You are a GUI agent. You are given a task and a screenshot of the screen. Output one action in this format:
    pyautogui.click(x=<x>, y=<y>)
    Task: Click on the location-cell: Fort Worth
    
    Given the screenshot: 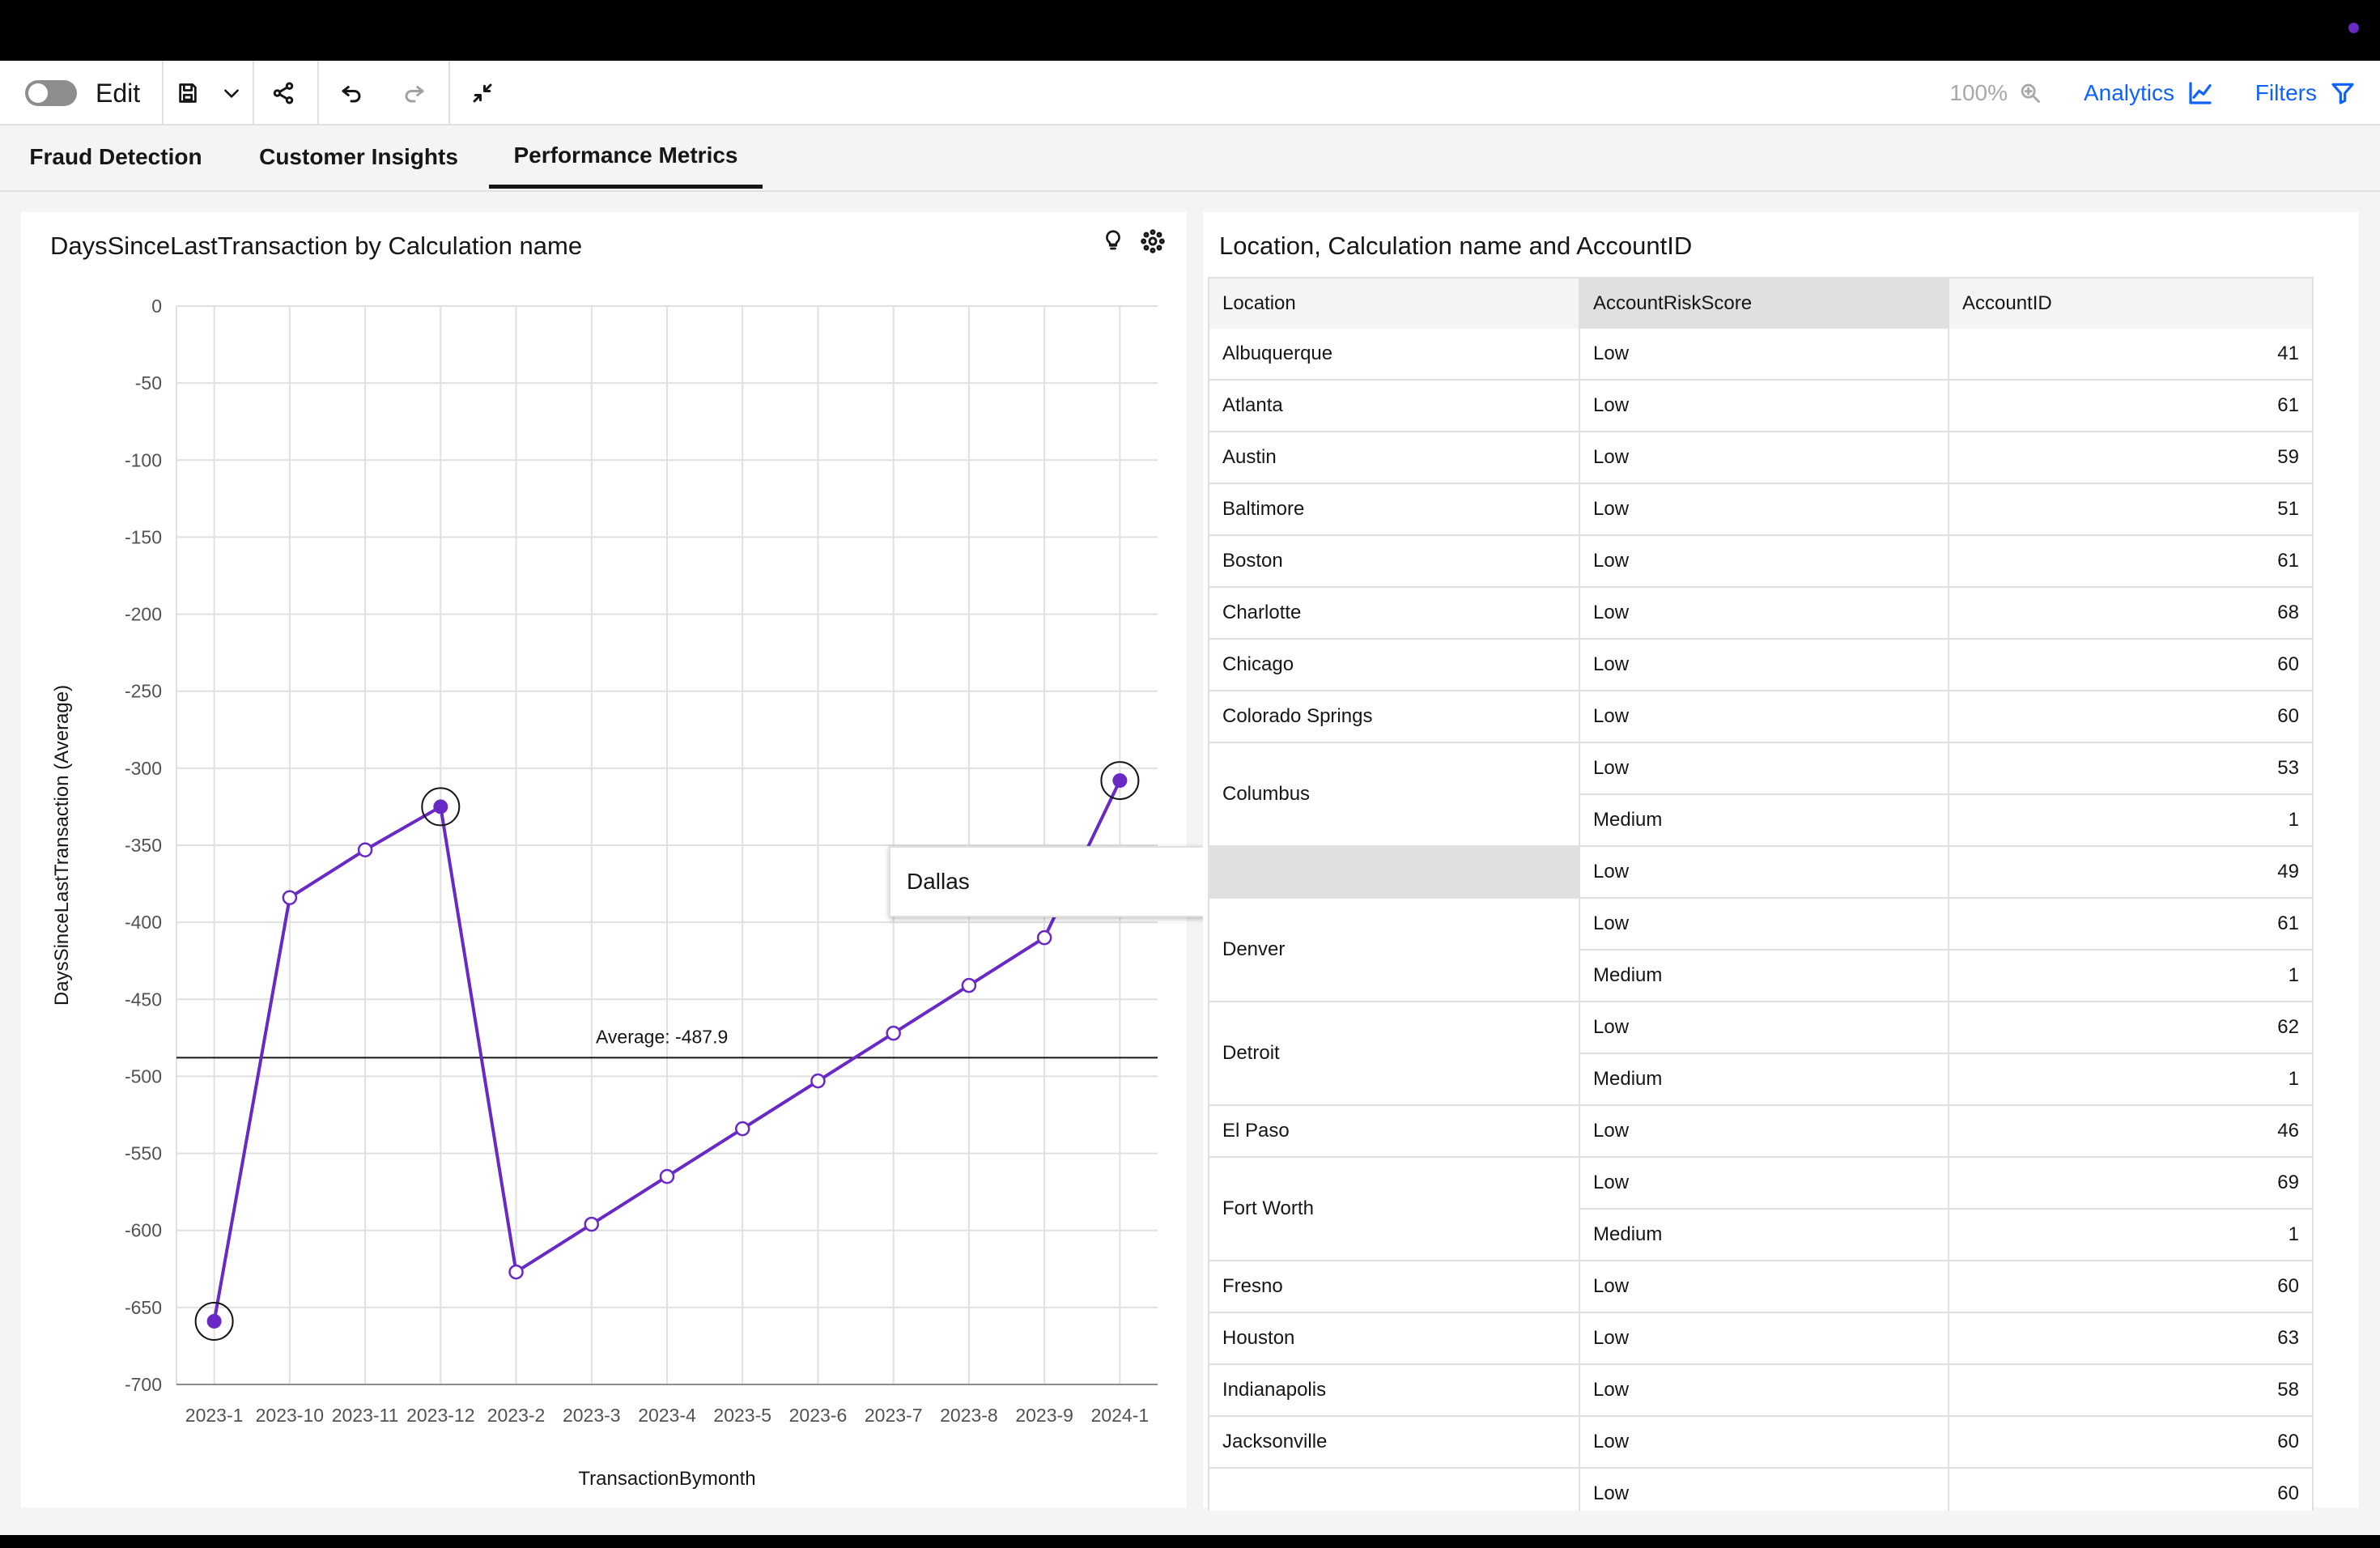 What is the action you would take?
    pyautogui.click(x=1395, y=1209)
    